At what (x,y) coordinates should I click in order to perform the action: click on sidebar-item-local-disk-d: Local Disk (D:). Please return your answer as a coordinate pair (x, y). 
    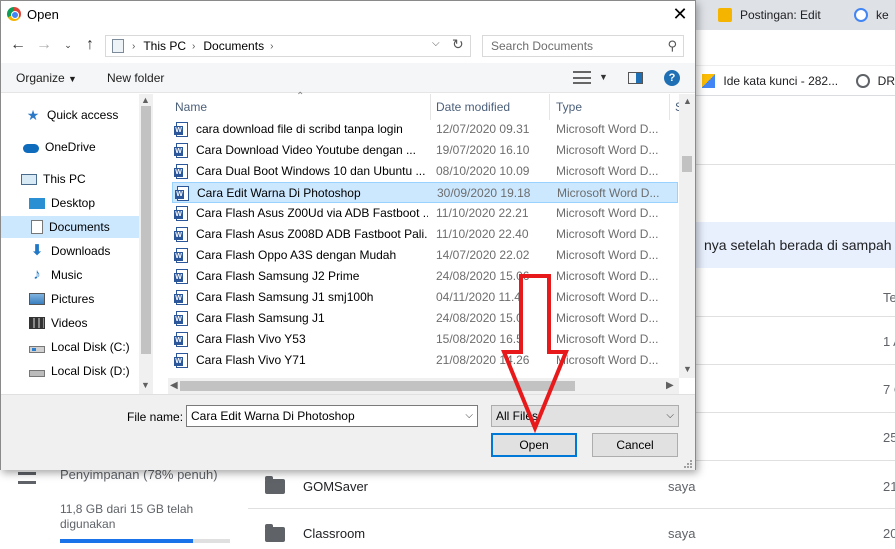
    Looking at the image, I should click on (70, 371).